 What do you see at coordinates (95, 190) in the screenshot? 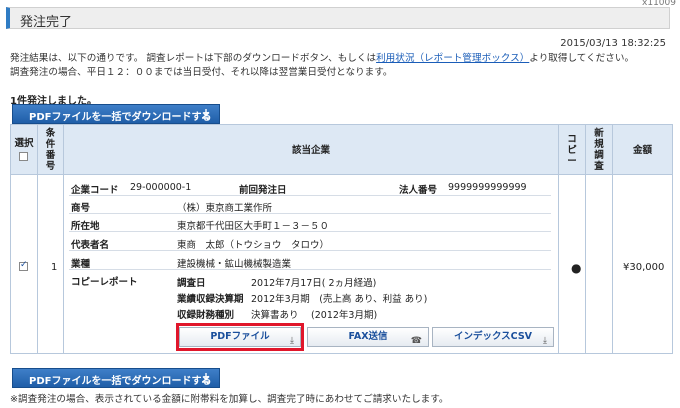
I see `company-code-label: 企業コード` at bounding box center [95, 190].